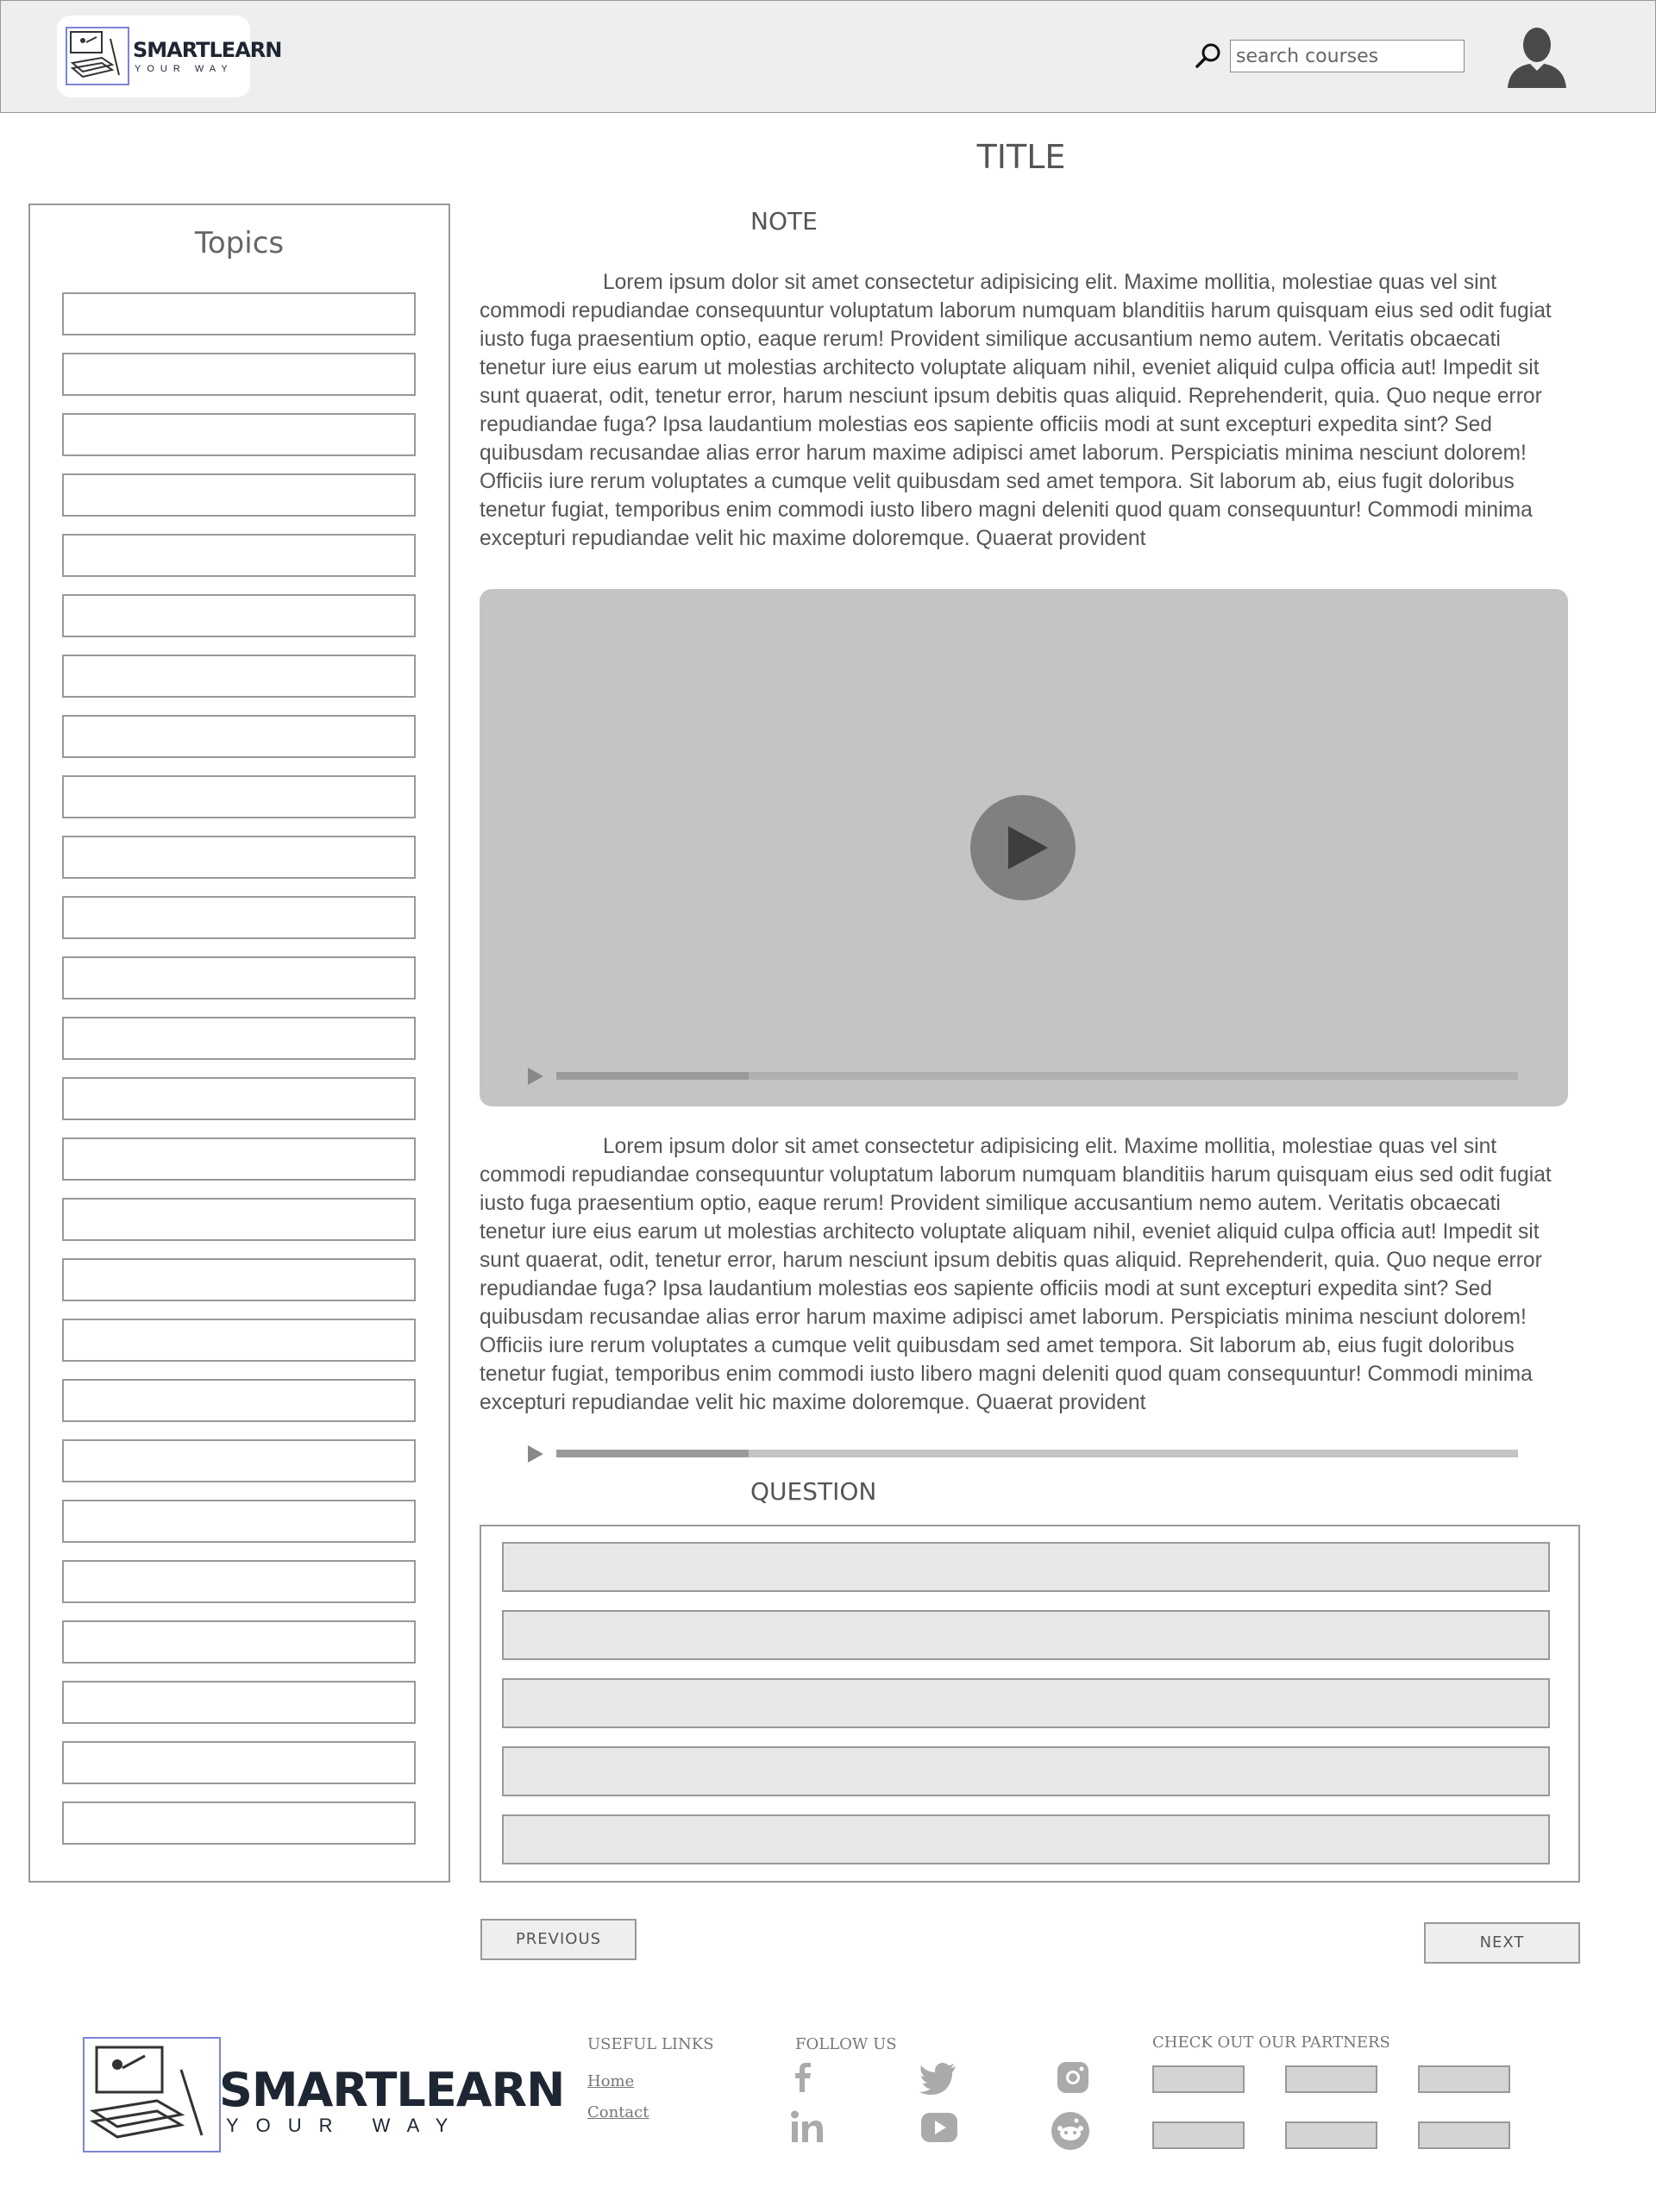 This screenshot has height=2212, width=1656. Describe the element at coordinates (784, 221) in the screenshot. I see `note-label: NOTE` at that location.